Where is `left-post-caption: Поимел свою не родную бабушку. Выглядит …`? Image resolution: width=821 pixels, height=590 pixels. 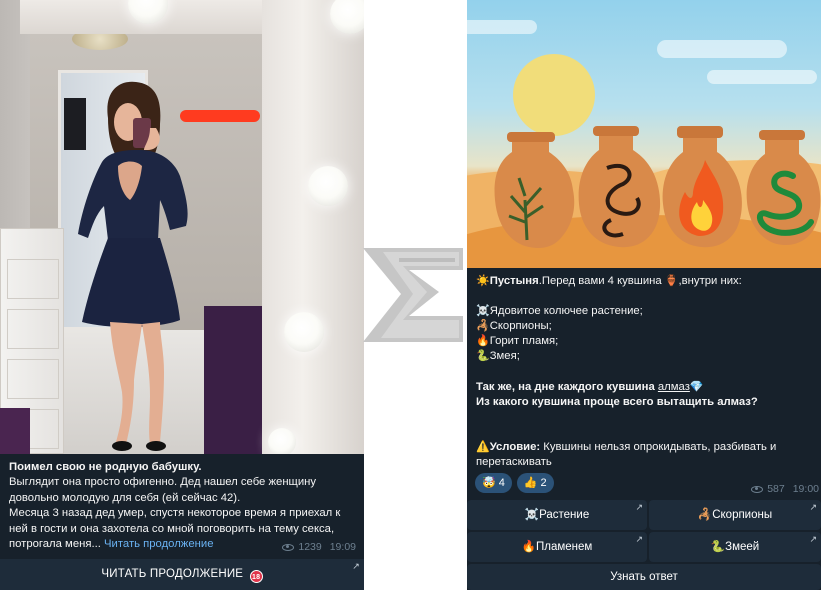
left-post-caption: Поимел свою не родную бабушку. Выглядит … is located at coordinates (185, 506).